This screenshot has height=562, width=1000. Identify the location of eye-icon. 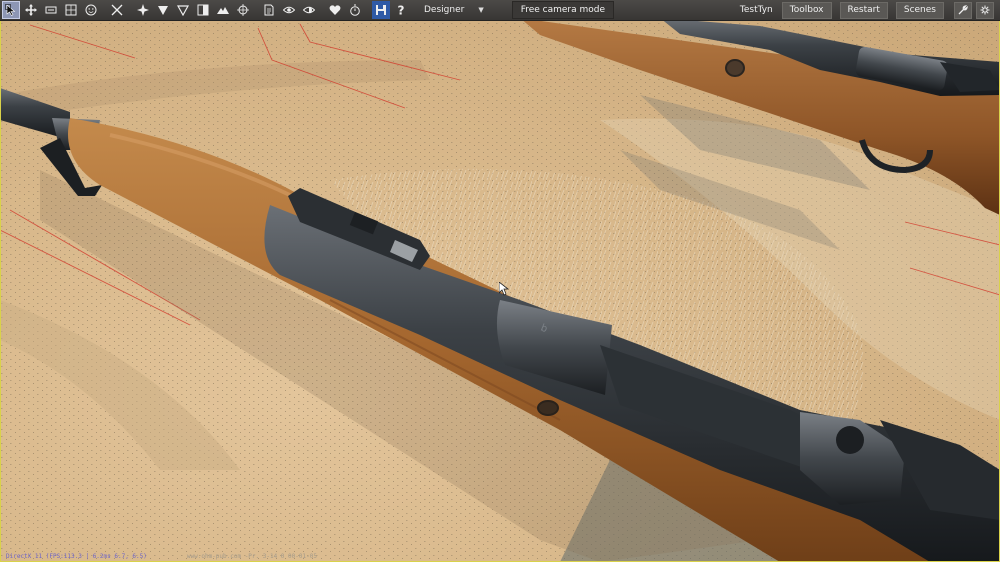
(289, 10).